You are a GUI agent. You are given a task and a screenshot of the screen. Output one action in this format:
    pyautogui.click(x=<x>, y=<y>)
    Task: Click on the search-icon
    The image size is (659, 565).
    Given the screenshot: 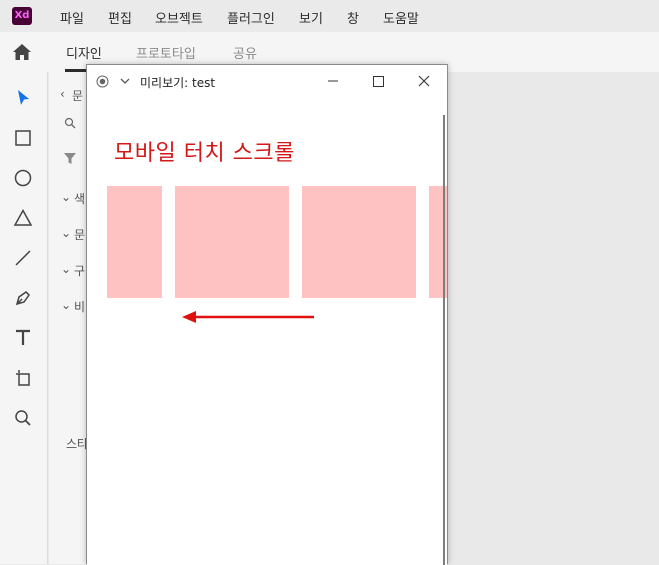 What is the action you would take?
    pyautogui.click(x=70, y=123)
    